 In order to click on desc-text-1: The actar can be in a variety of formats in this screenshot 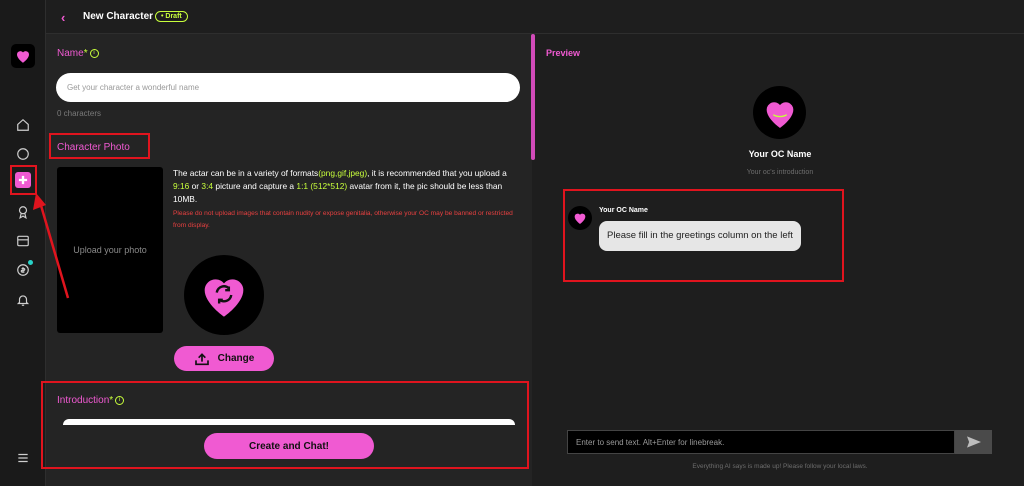, I will do `click(246, 173)`.